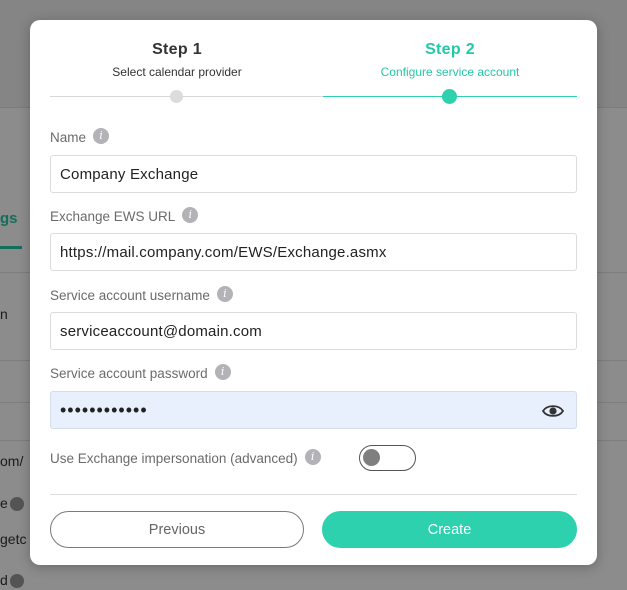 This screenshot has width=627, height=590. What do you see at coordinates (185, 457) in the screenshot?
I see `impersonation-label: Use Exchange impersonation (advanced) i` at bounding box center [185, 457].